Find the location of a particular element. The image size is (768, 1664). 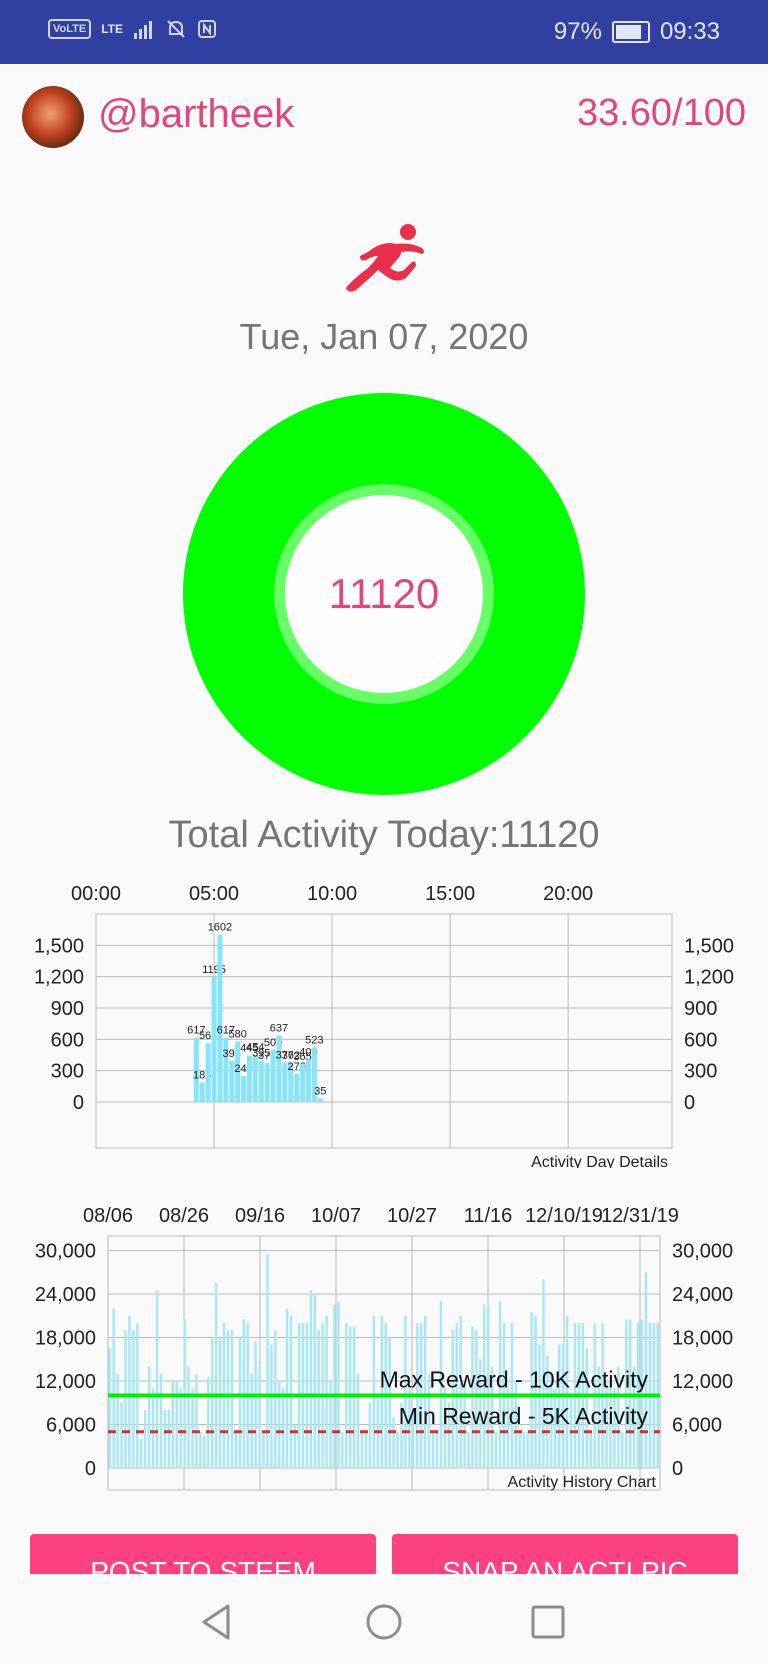

clock: 09:33 is located at coordinates (689, 31).